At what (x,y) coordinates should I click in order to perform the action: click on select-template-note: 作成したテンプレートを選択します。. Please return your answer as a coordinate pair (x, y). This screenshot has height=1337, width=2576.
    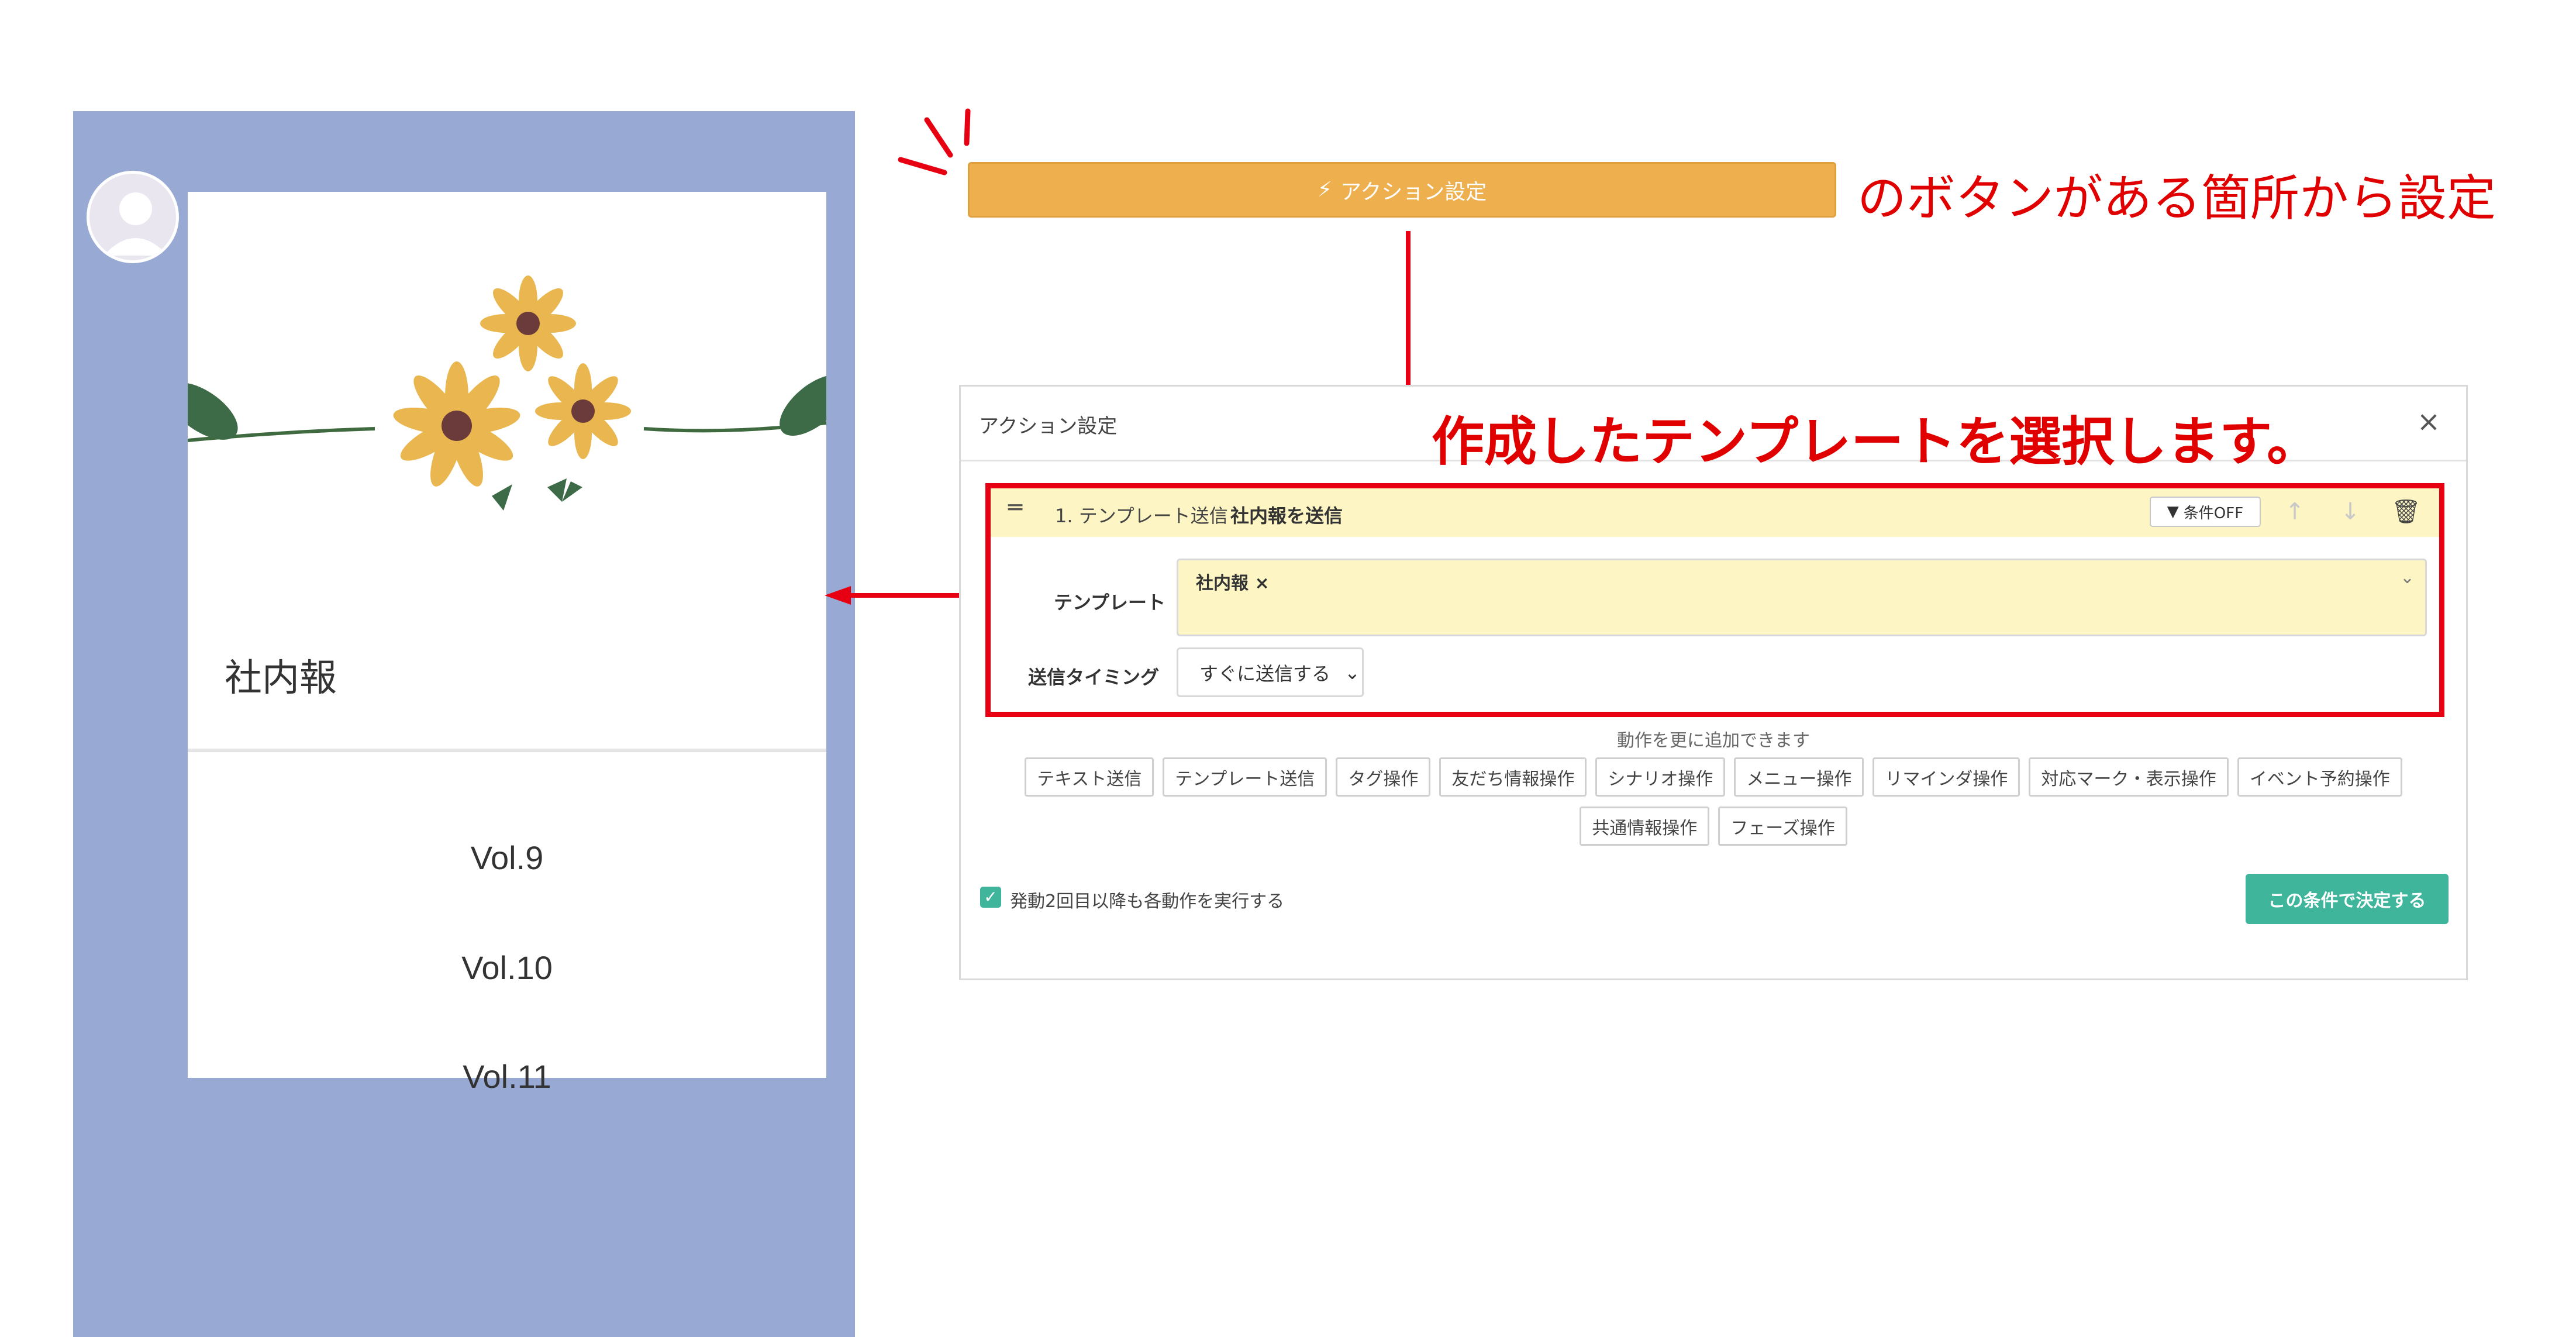
    Looking at the image, I should click on (1876, 442).